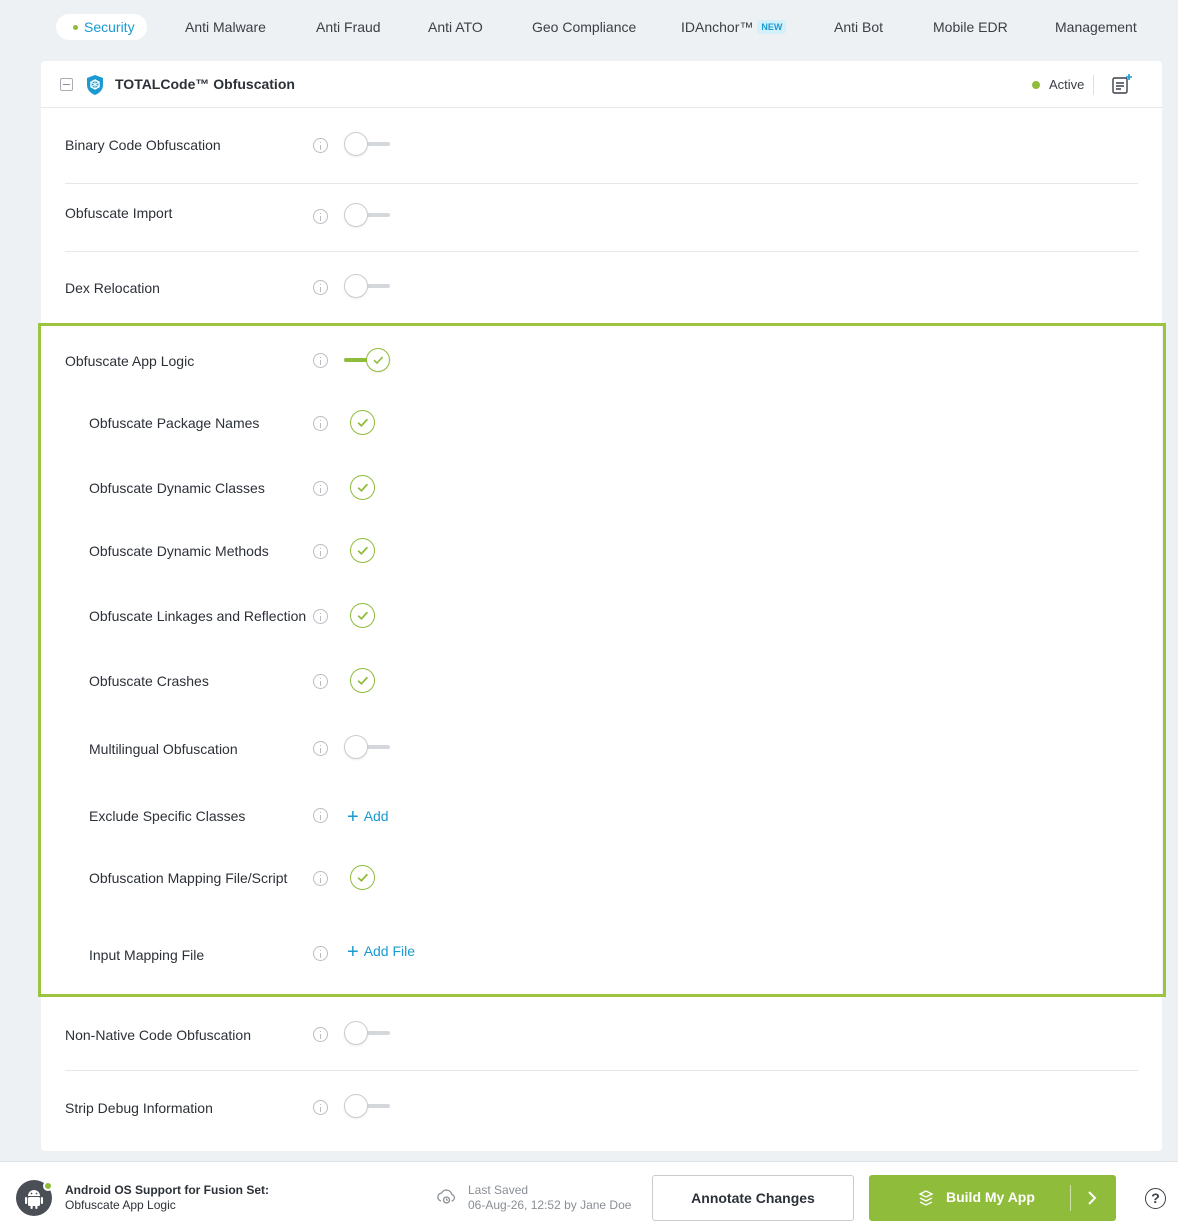 The height and width of the screenshot is (1228, 1178). I want to click on header-separator, so click(1093, 85).